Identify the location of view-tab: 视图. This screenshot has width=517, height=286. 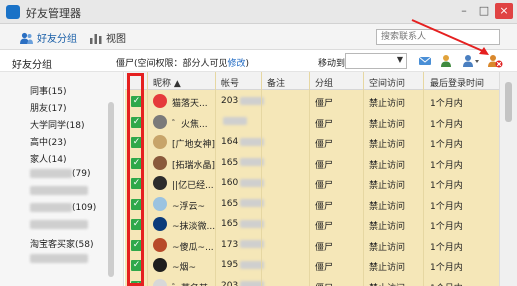
(108, 38).